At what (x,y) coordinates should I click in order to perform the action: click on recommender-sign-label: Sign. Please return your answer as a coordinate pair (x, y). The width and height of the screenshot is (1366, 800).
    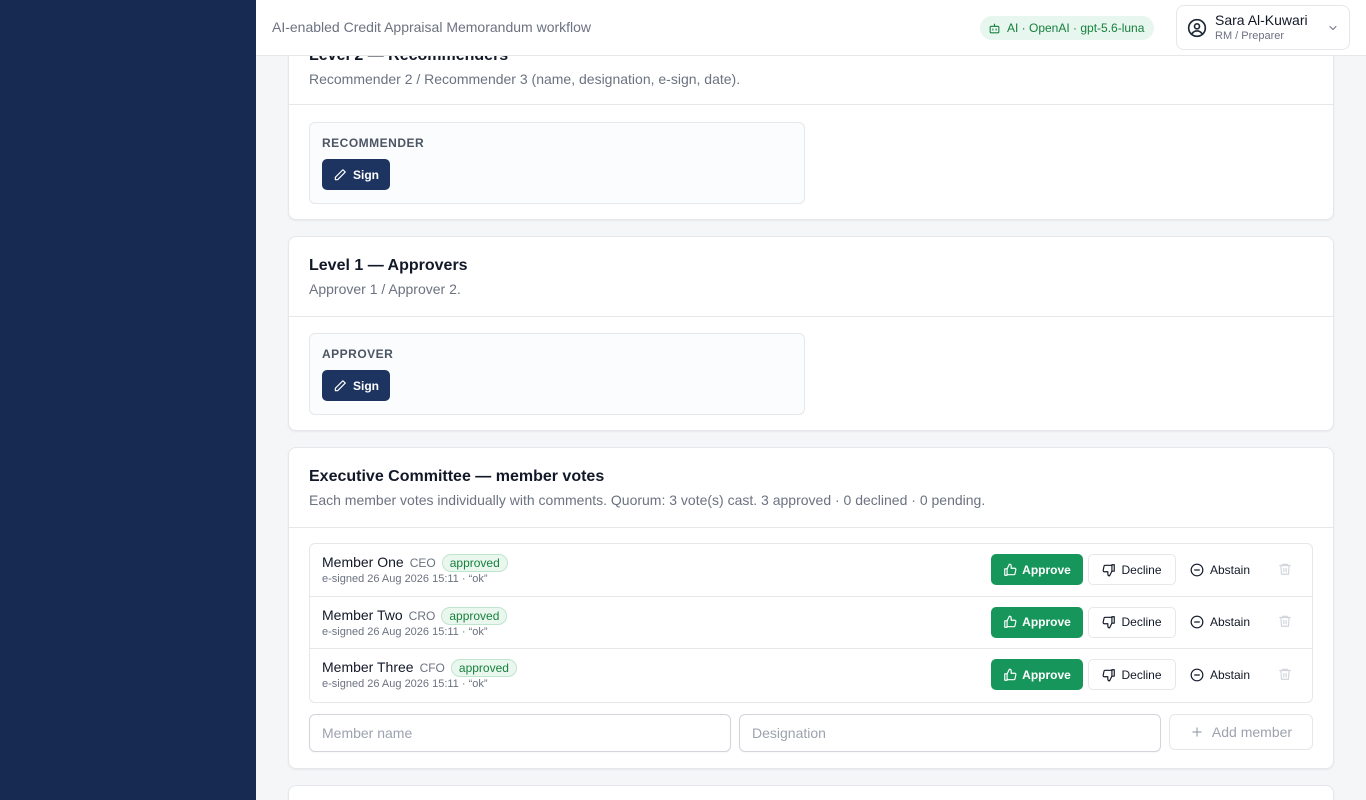
    Looking at the image, I should click on (366, 174).